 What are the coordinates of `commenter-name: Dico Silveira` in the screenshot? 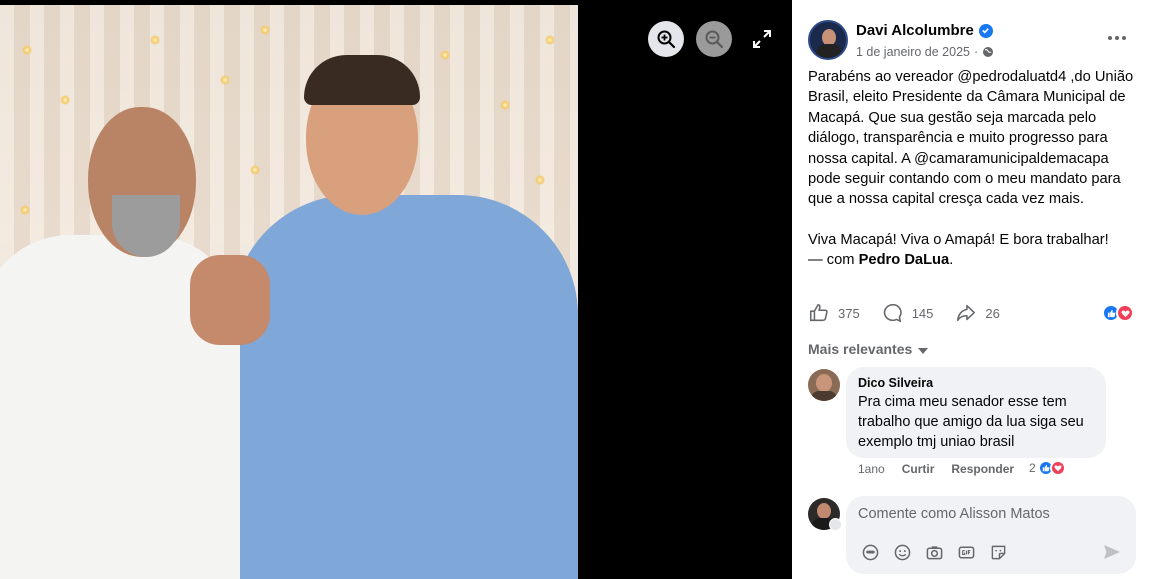 It's located at (976, 383).